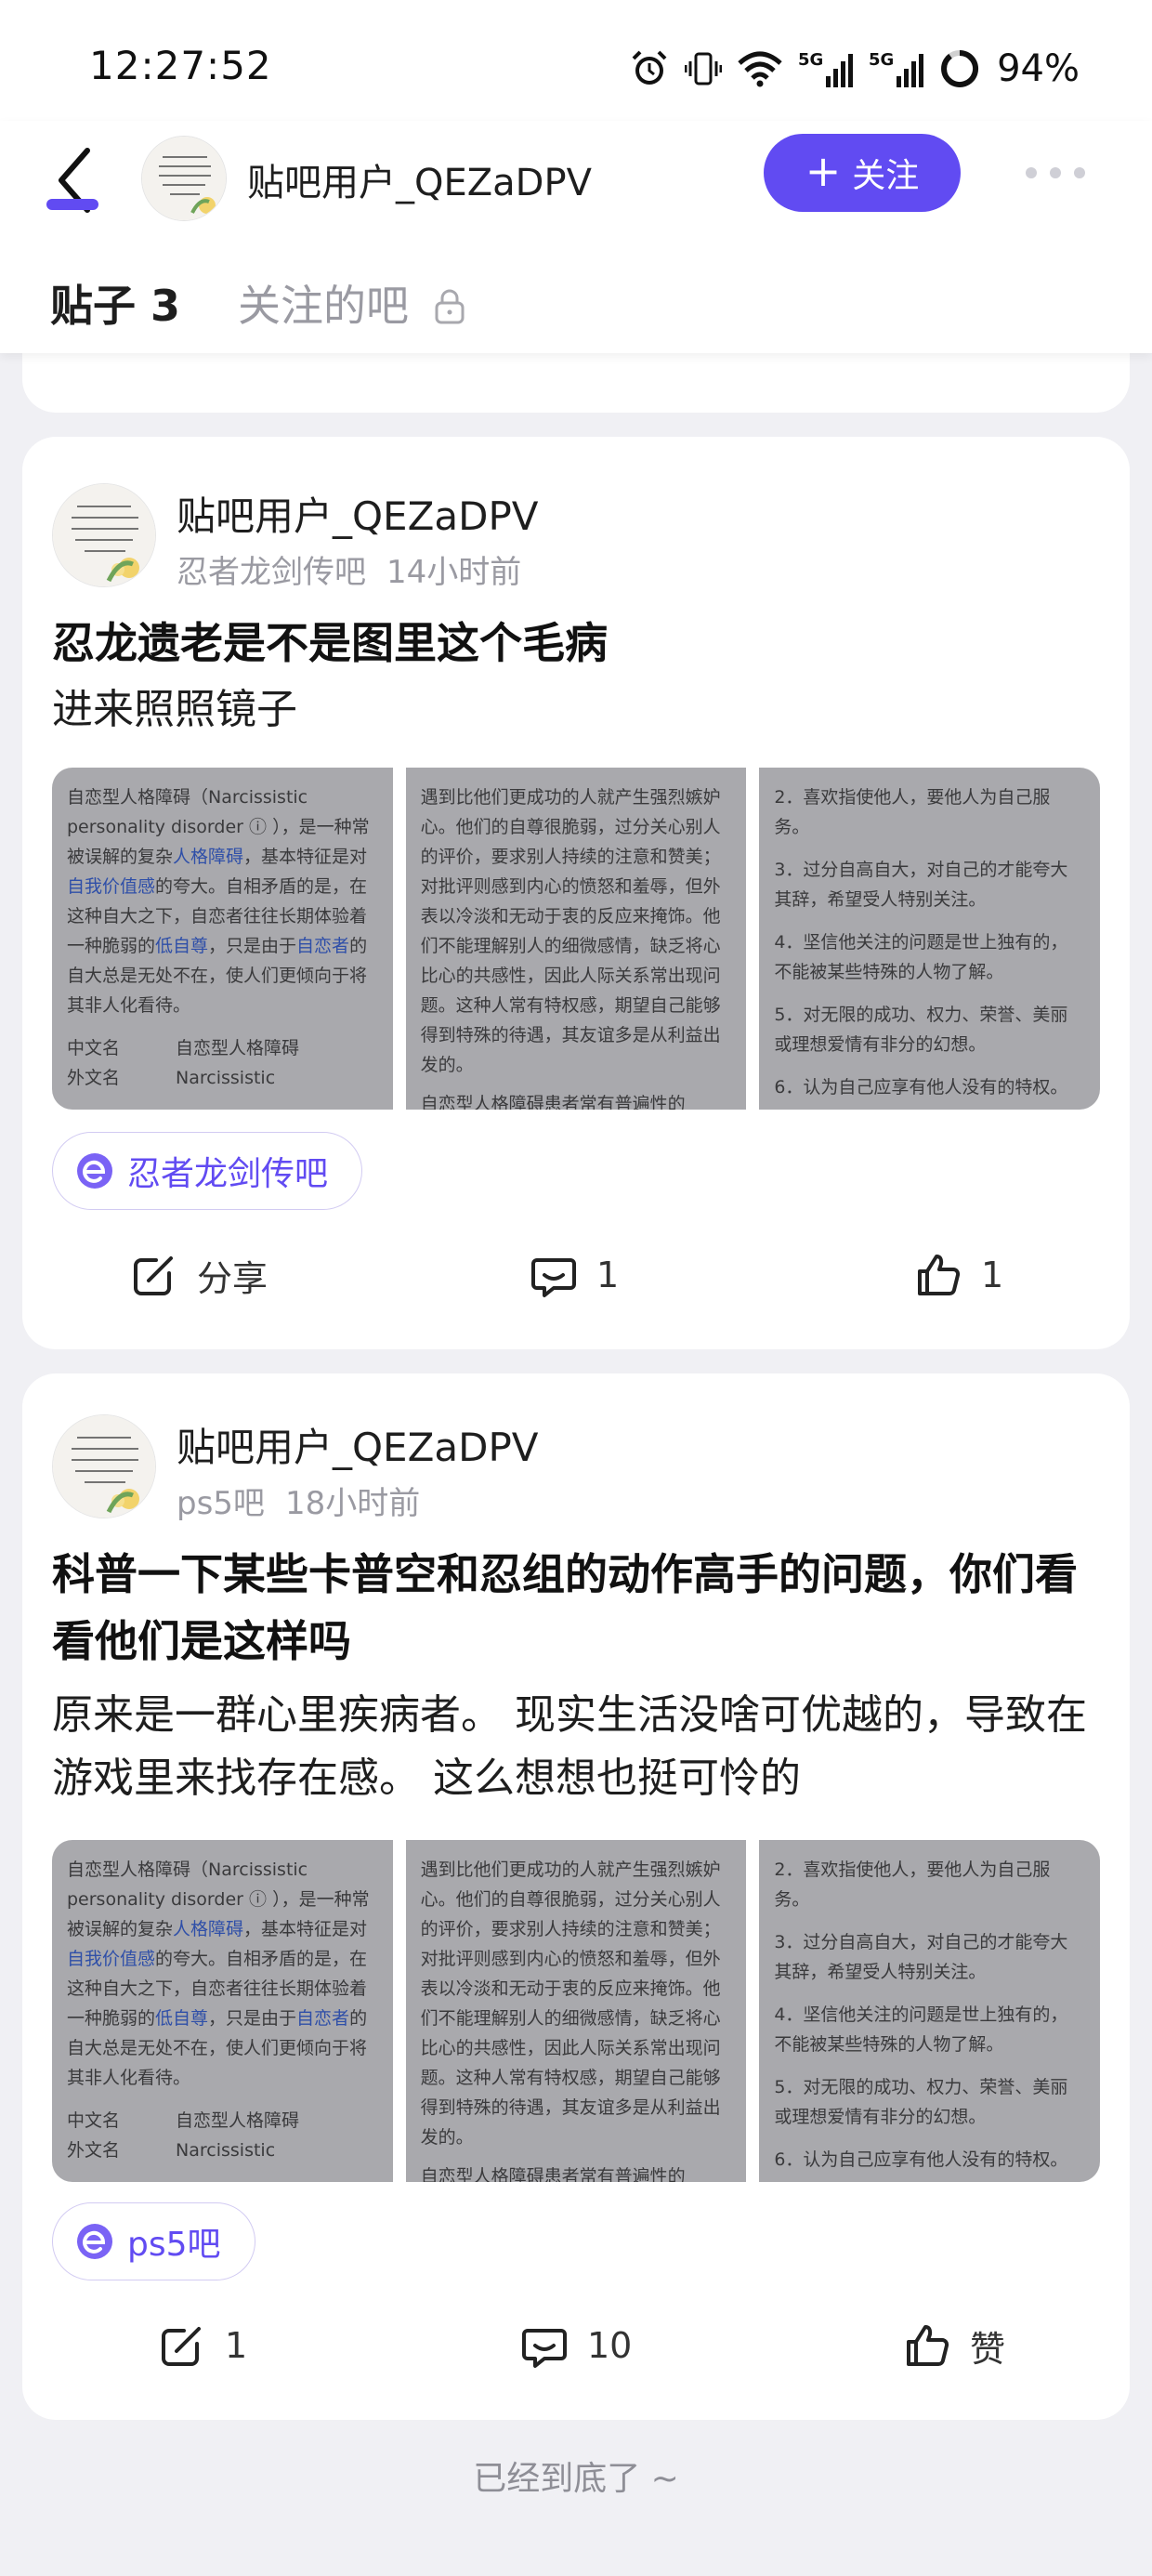 The width and height of the screenshot is (1152, 2576). Describe the element at coordinates (174, 2245) in the screenshot. I see `forum-tag-label: ps5吧` at that location.